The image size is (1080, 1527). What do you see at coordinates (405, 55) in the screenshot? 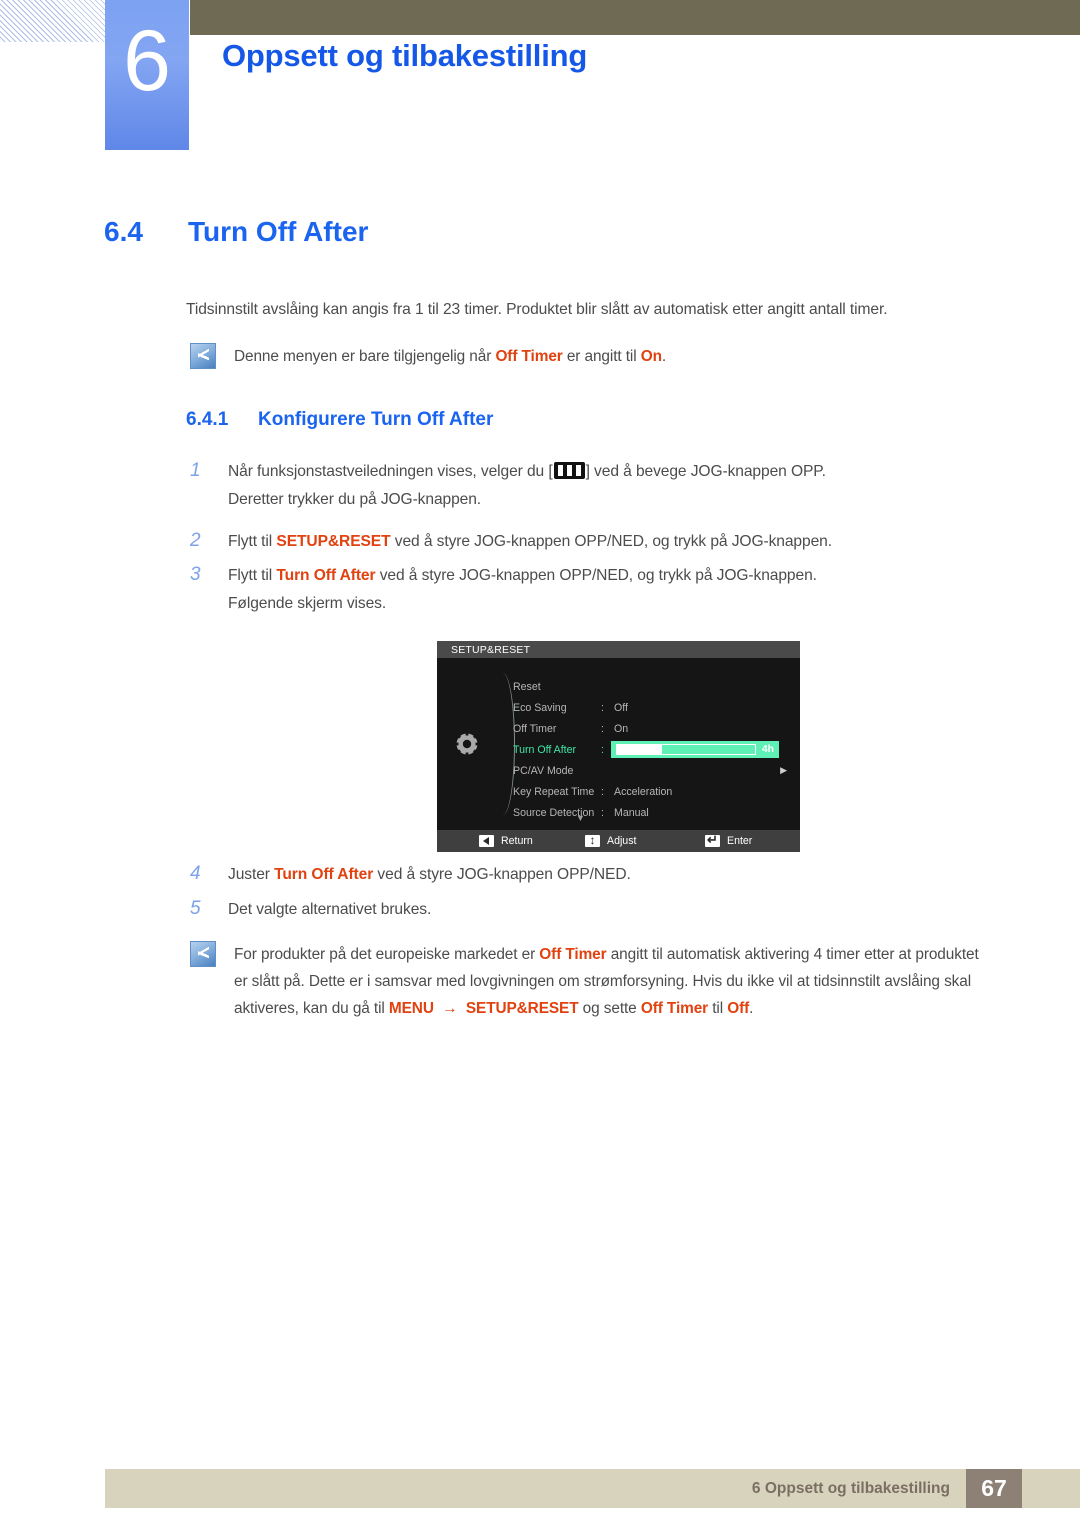
I see `chapter-title: Oppsett og tilbakestilling` at bounding box center [405, 55].